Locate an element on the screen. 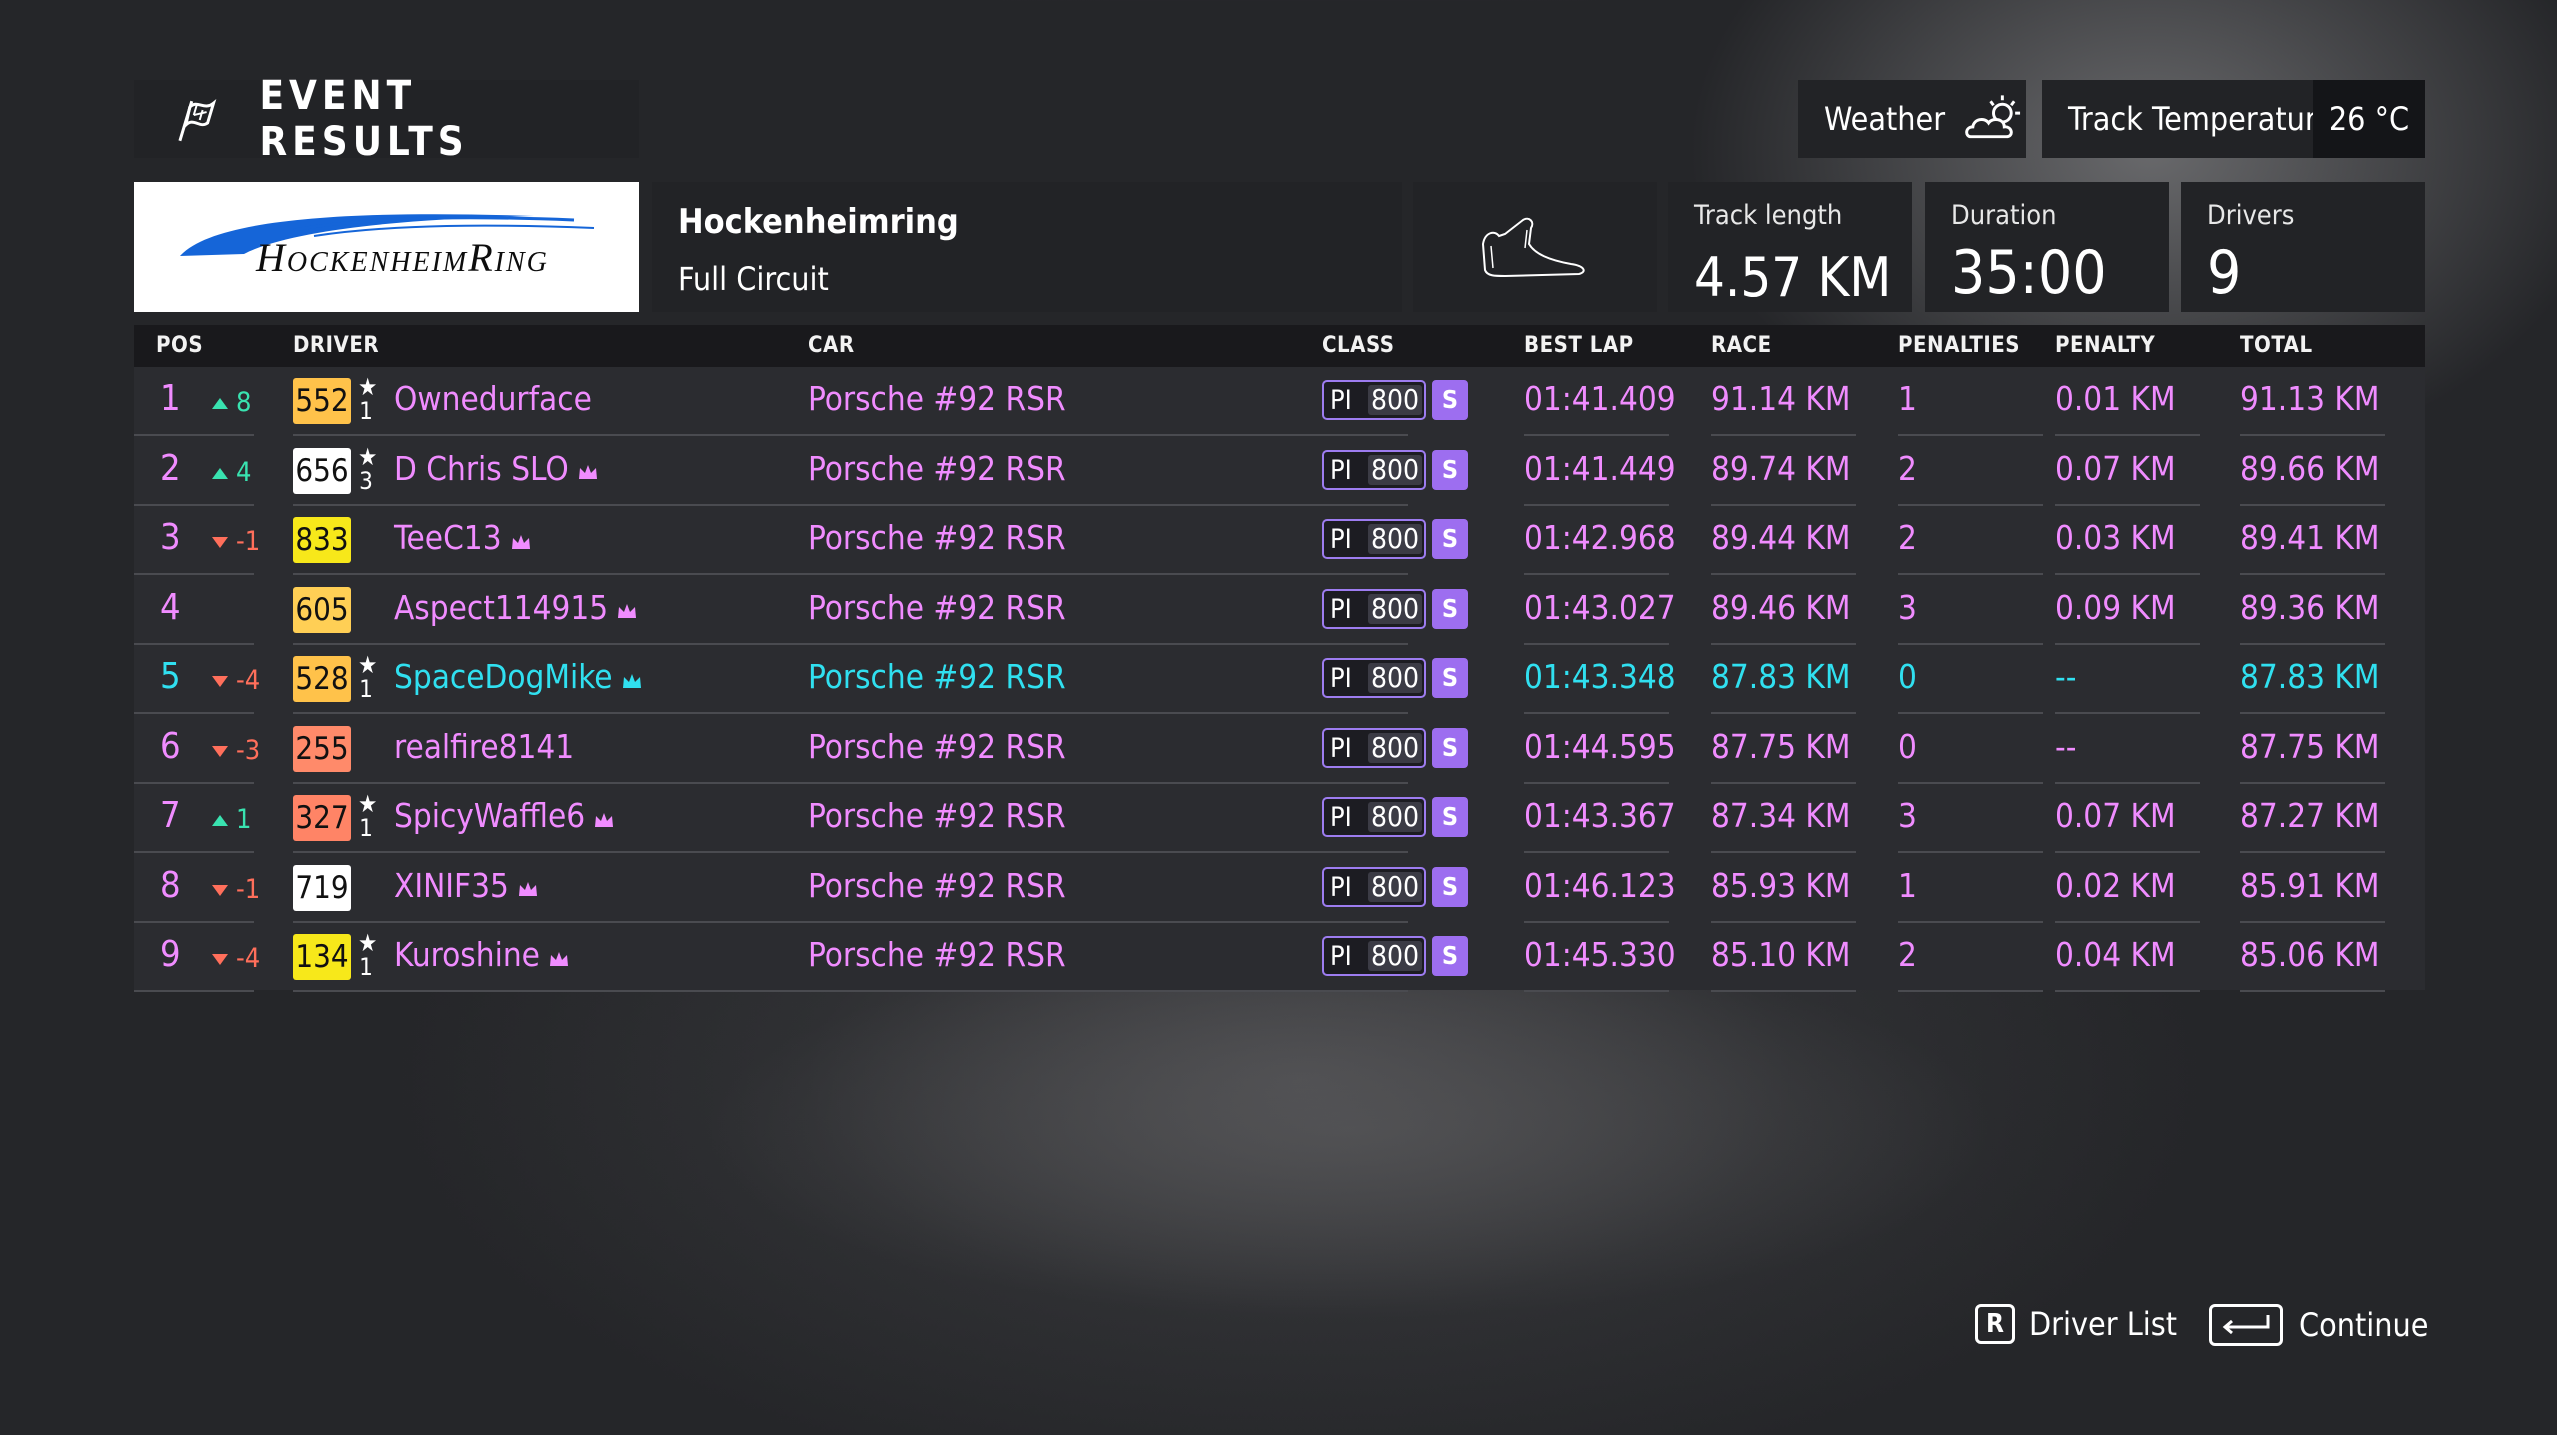 This screenshot has height=1435, width=2557. continue-button: Continue is located at coordinates (2318, 1325).